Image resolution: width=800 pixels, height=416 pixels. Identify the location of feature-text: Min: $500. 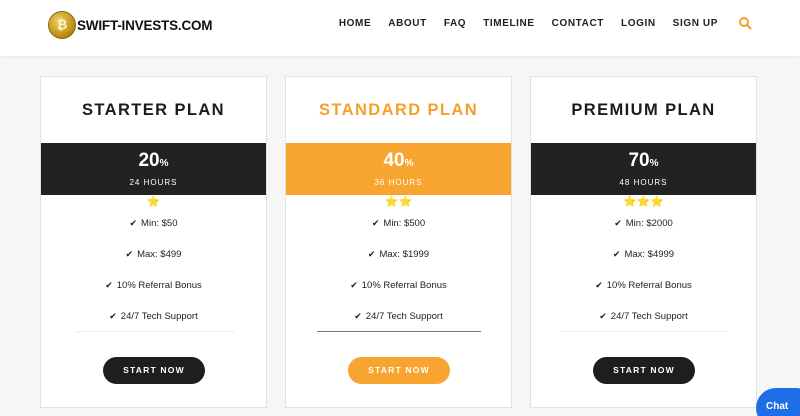
(404, 223).